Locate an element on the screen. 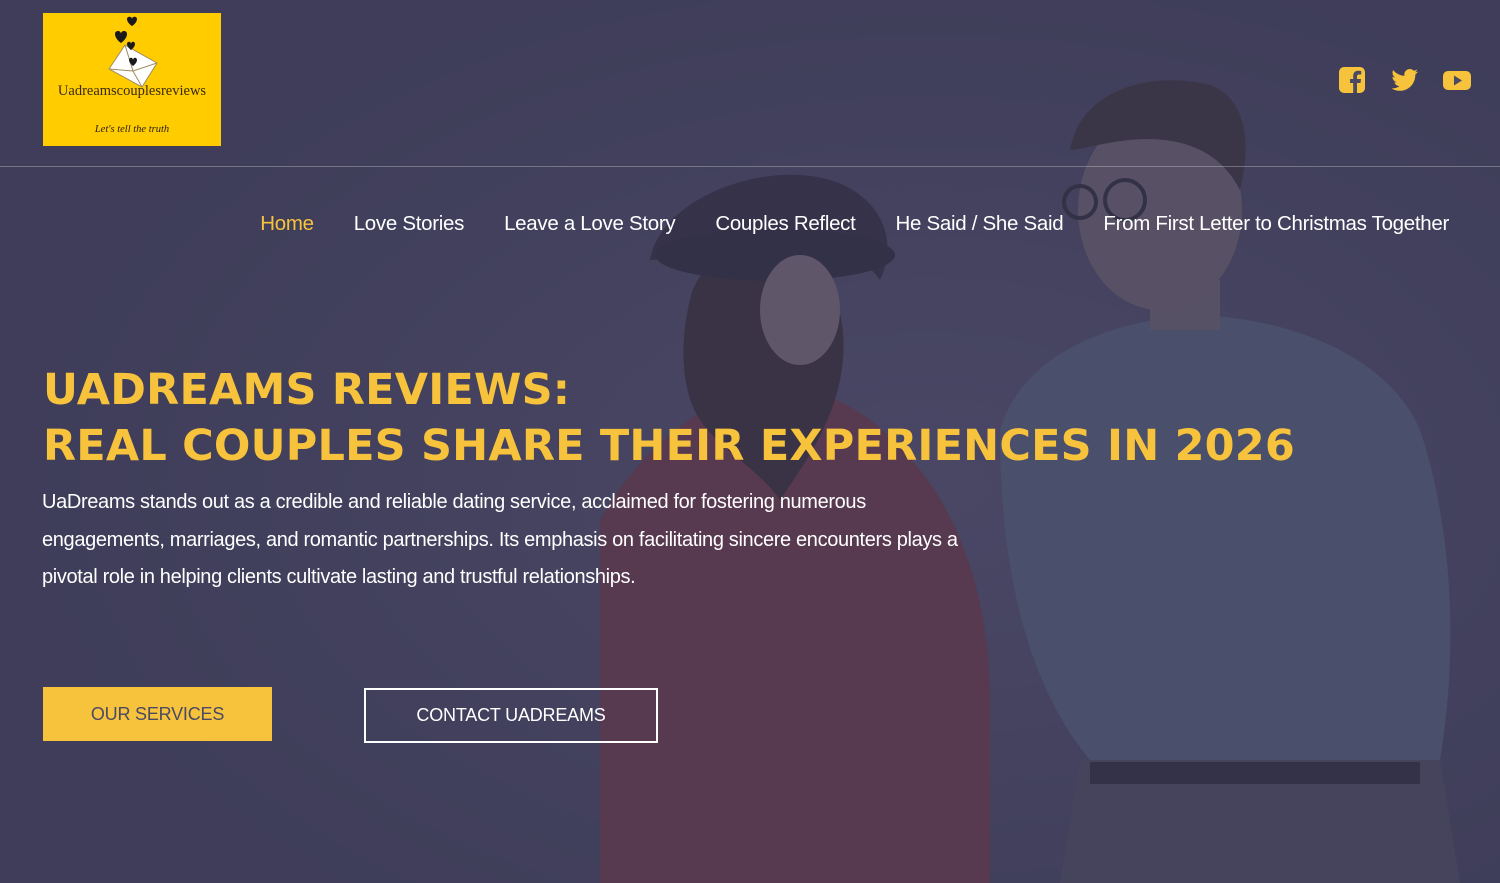  nav-item-leave-a-love-story: Leave a Love Story is located at coordinates (590, 224).